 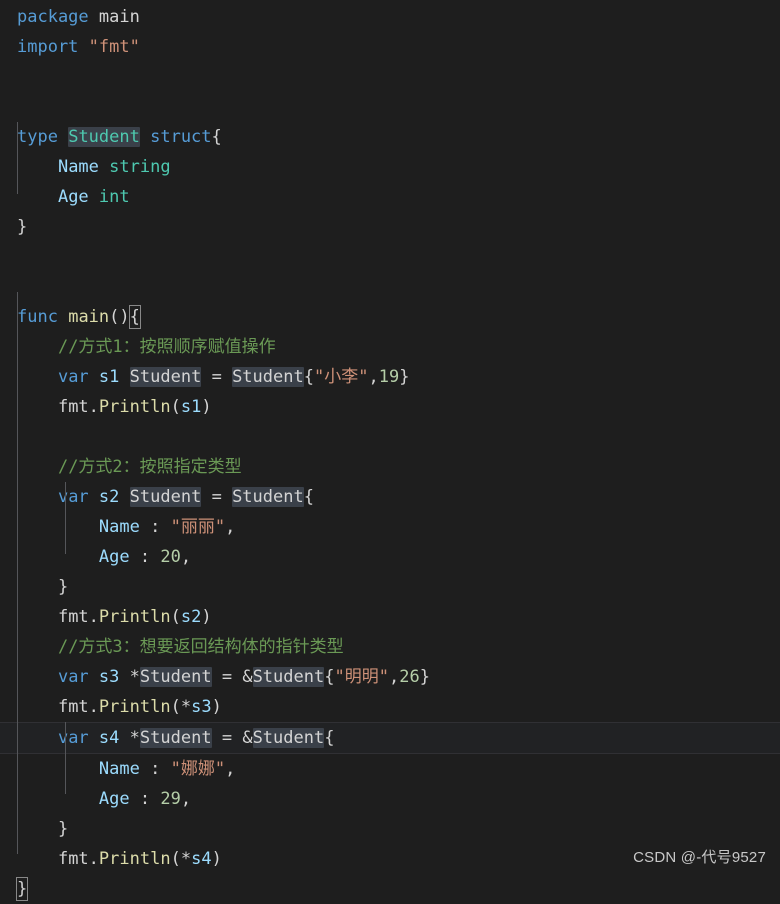 What do you see at coordinates (390, 769) in the screenshot?
I see `code-line: Name : "娜娜",` at bounding box center [390, 769].